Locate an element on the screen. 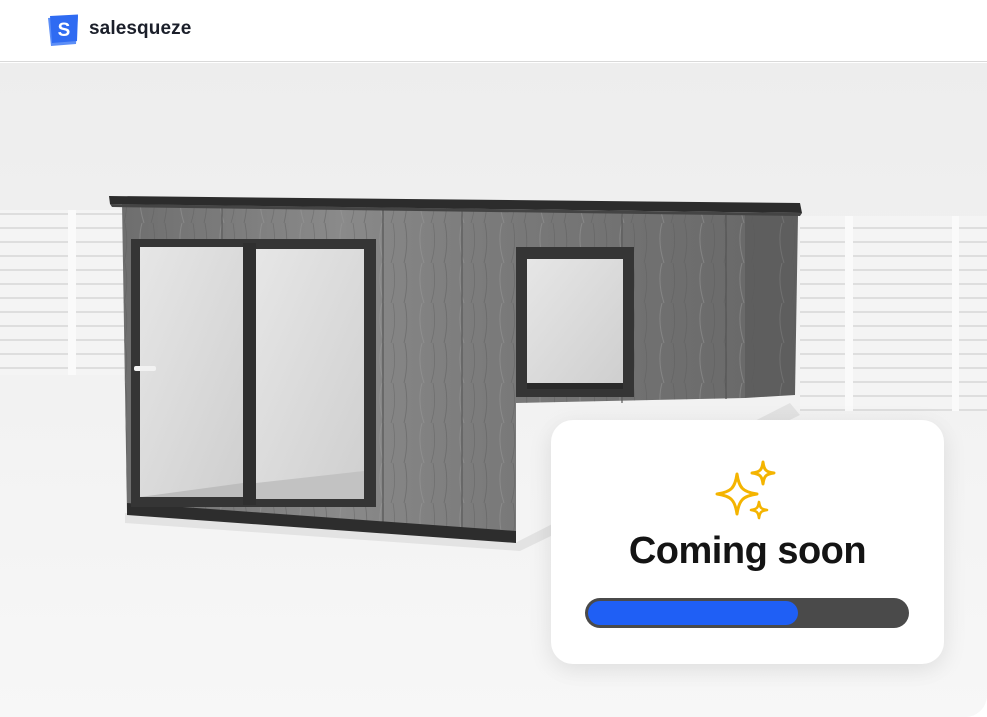 The height and width of the screenshot is (717, 987). coming-soon-title: Coming soon is located at coordinates (747, 551).